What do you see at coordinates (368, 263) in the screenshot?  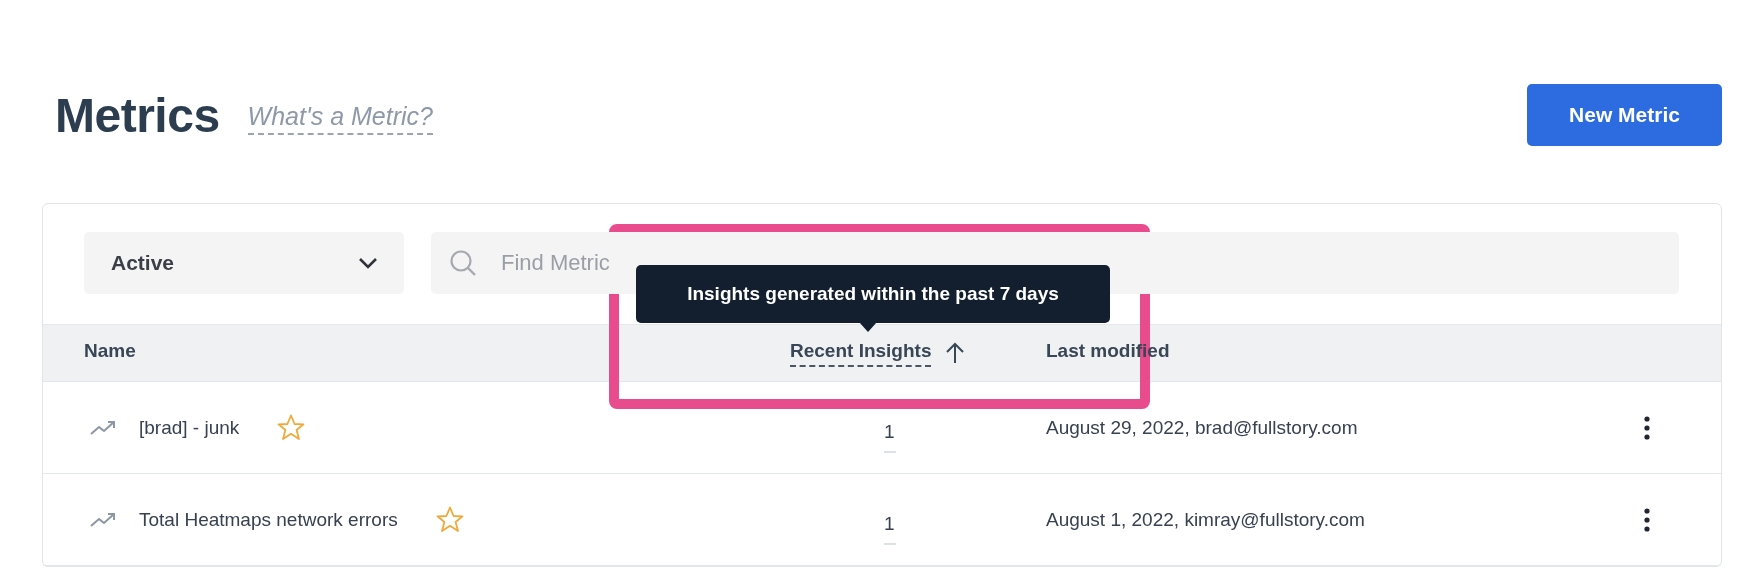 I see `chevron-down-icon` at bounding box center [368, 263].